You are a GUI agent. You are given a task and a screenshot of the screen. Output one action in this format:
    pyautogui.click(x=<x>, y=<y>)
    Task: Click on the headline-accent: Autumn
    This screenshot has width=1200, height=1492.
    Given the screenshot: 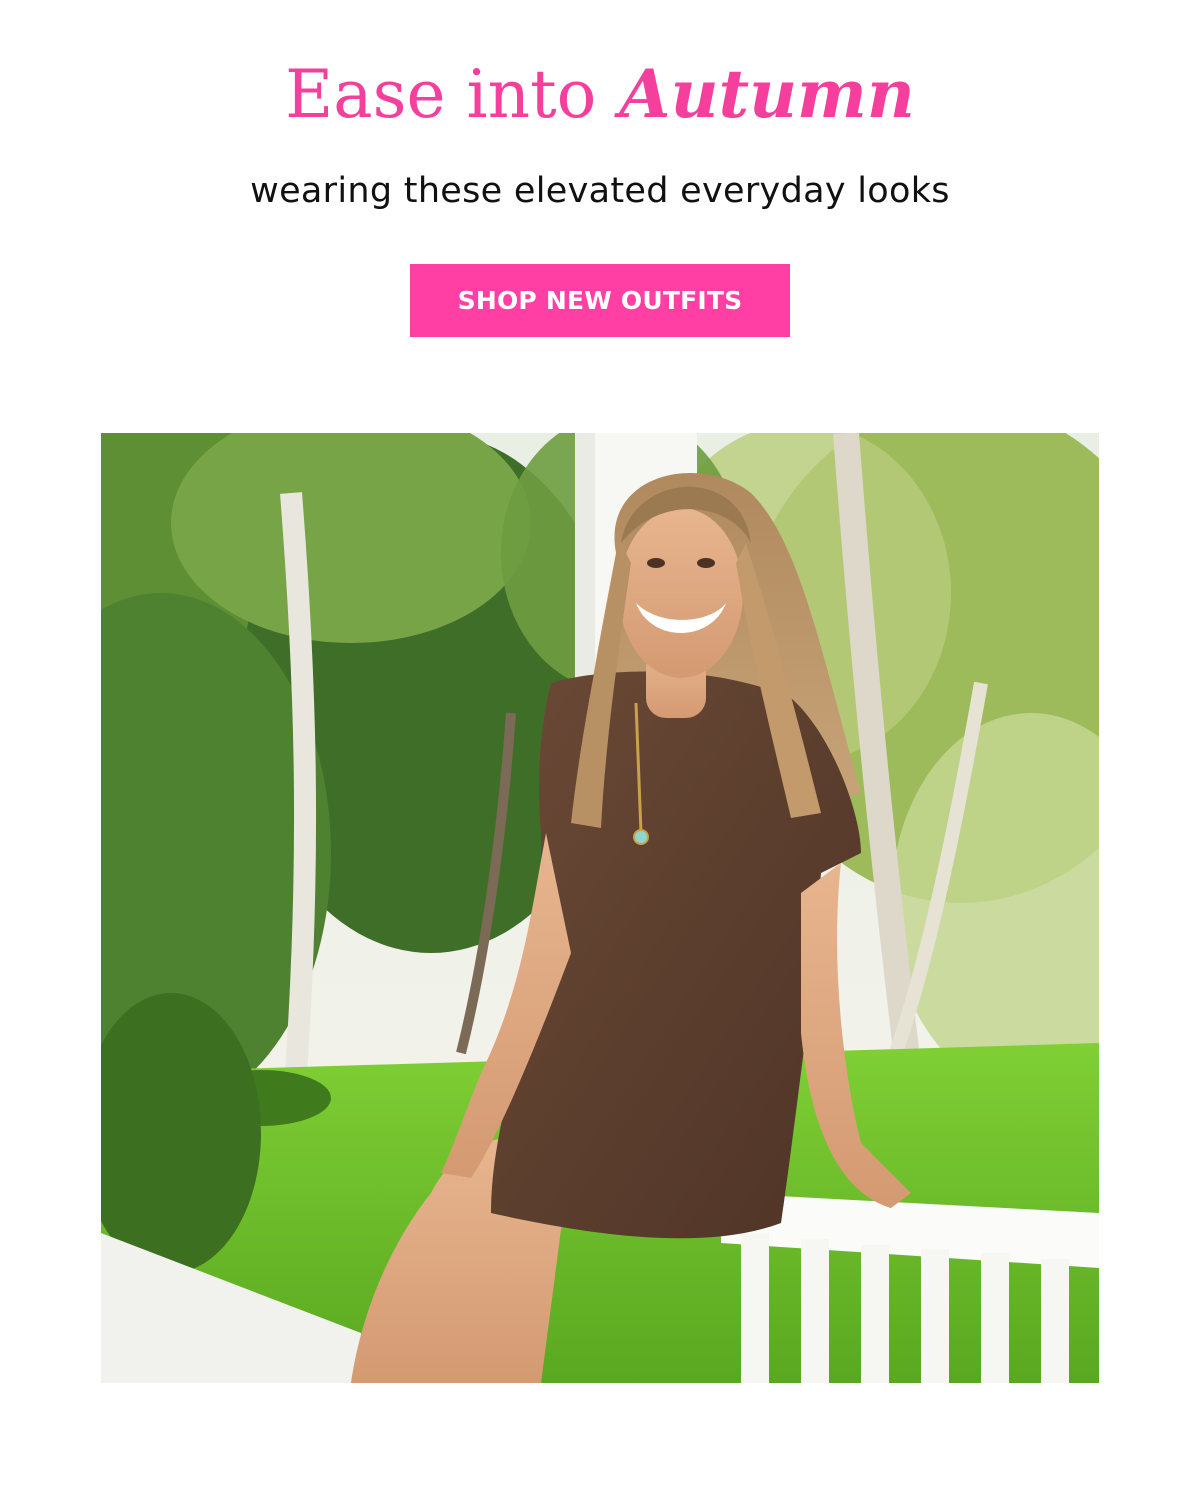 What is the action you would take?
    pyautogui.click(x=767, y=94)
    